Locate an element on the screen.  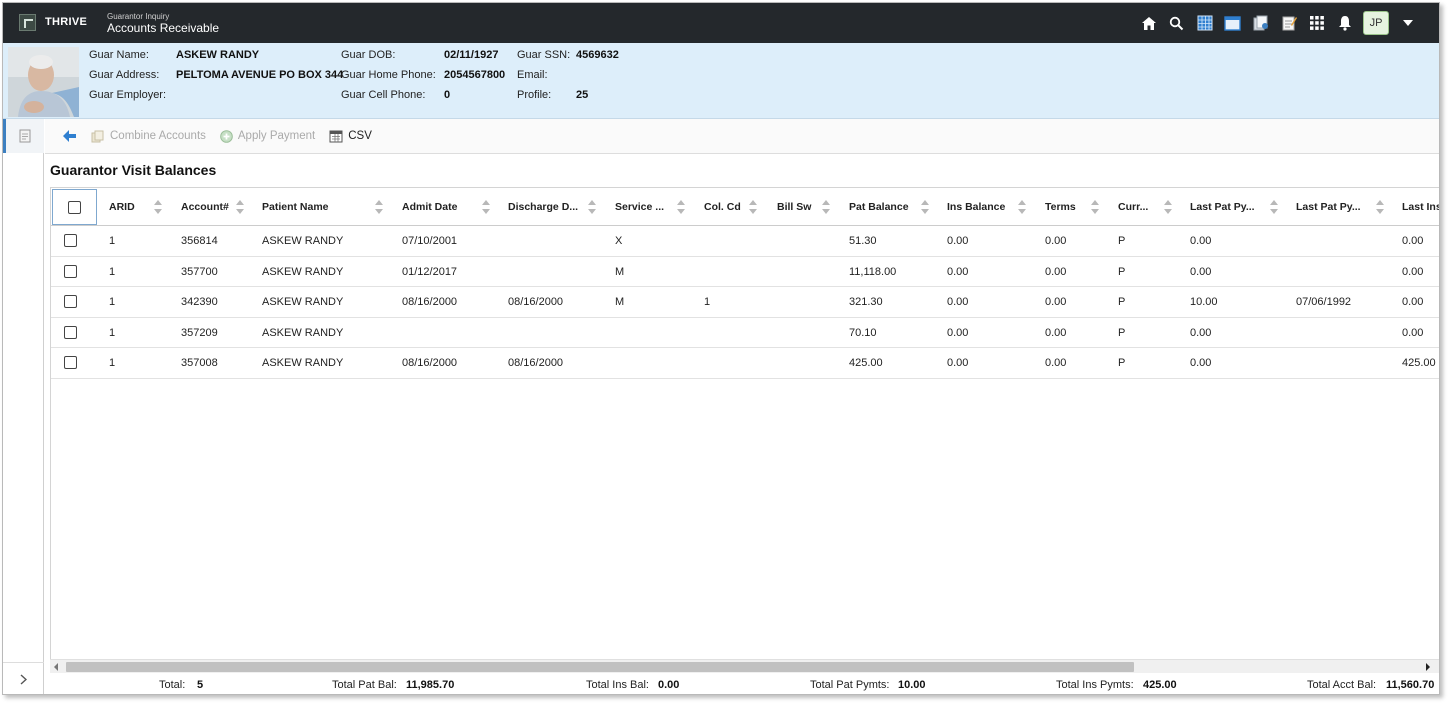
table-cell: X is located at coordinates (619, 241).